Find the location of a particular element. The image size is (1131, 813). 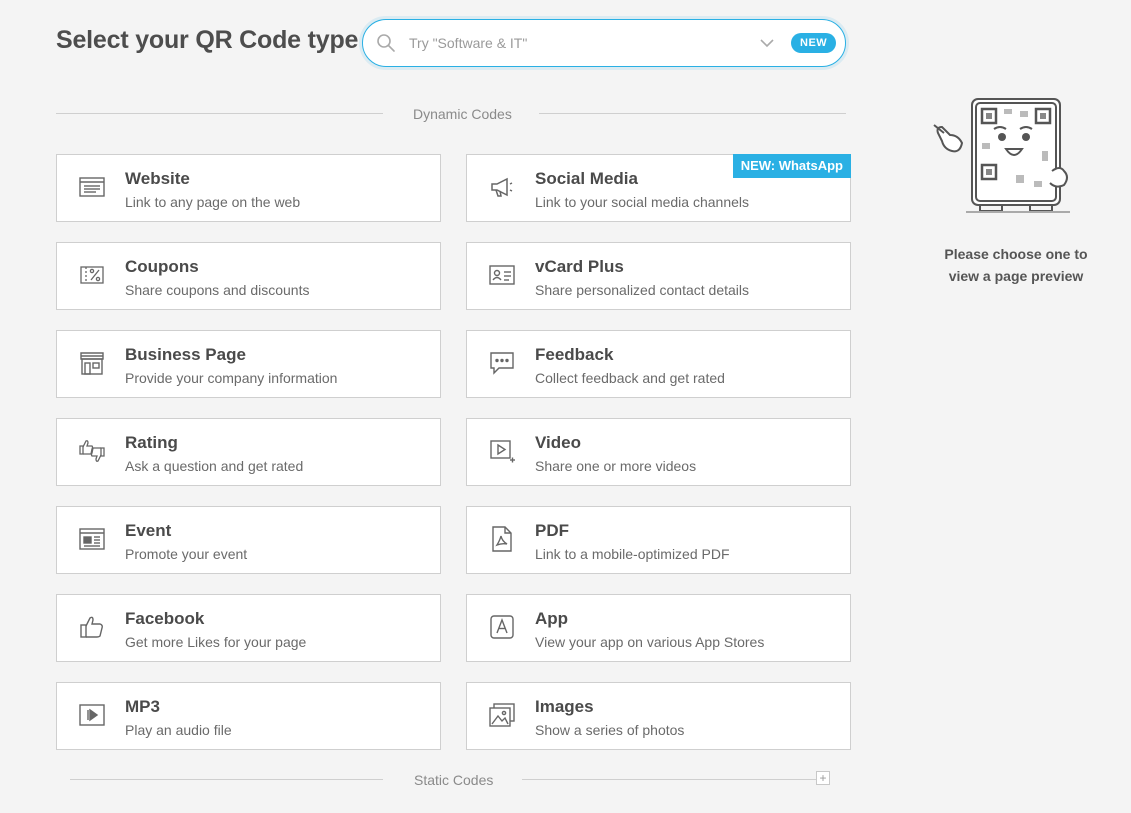

card-title: vCard Plus is located at coordinates (579, 266).